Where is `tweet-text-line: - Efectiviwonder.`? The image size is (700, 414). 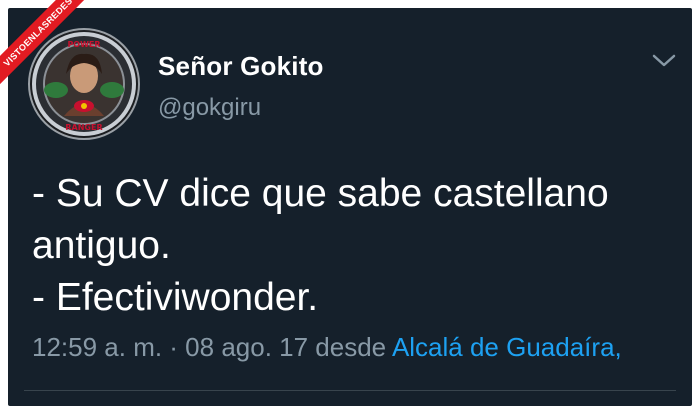
tweet-text-line: - Efectiviwonder. is located at coordinates (175, 297).